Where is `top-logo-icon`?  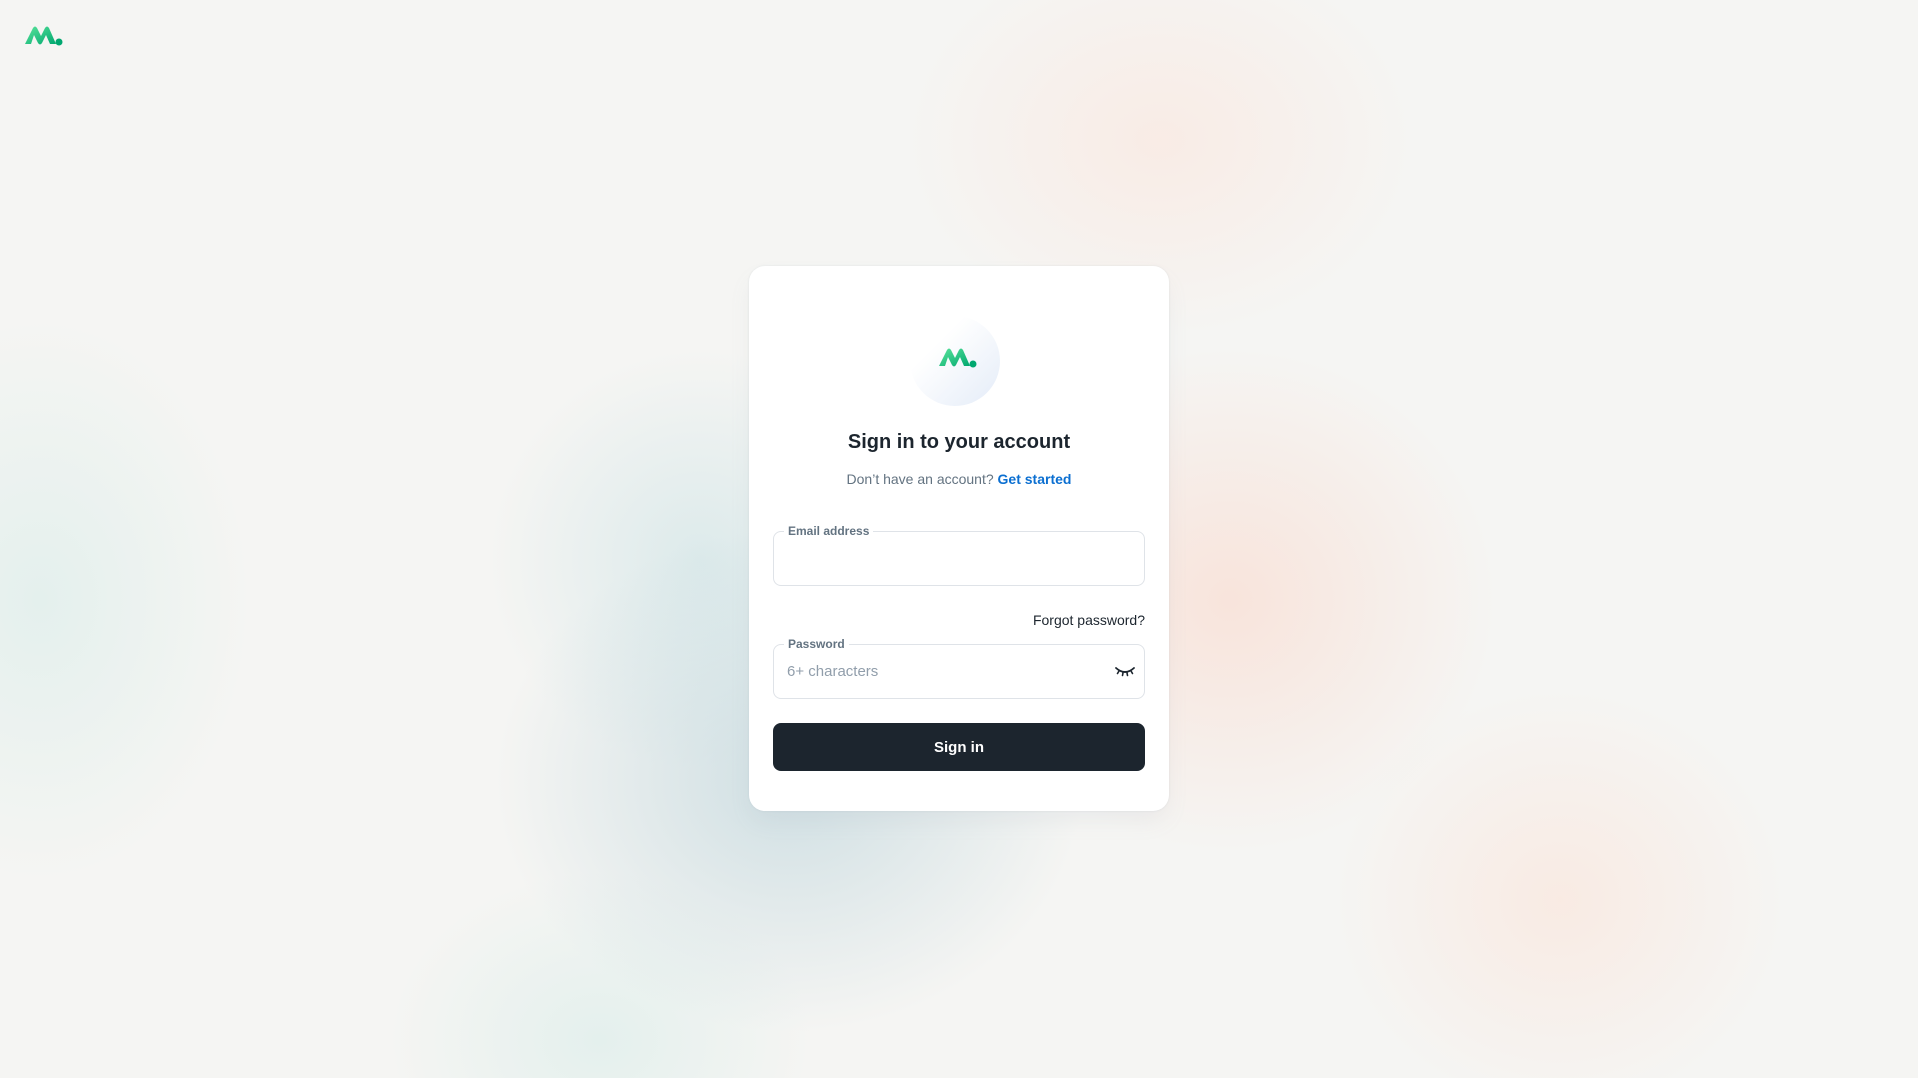
top-logo-icon is located at coordinates (44, 36).